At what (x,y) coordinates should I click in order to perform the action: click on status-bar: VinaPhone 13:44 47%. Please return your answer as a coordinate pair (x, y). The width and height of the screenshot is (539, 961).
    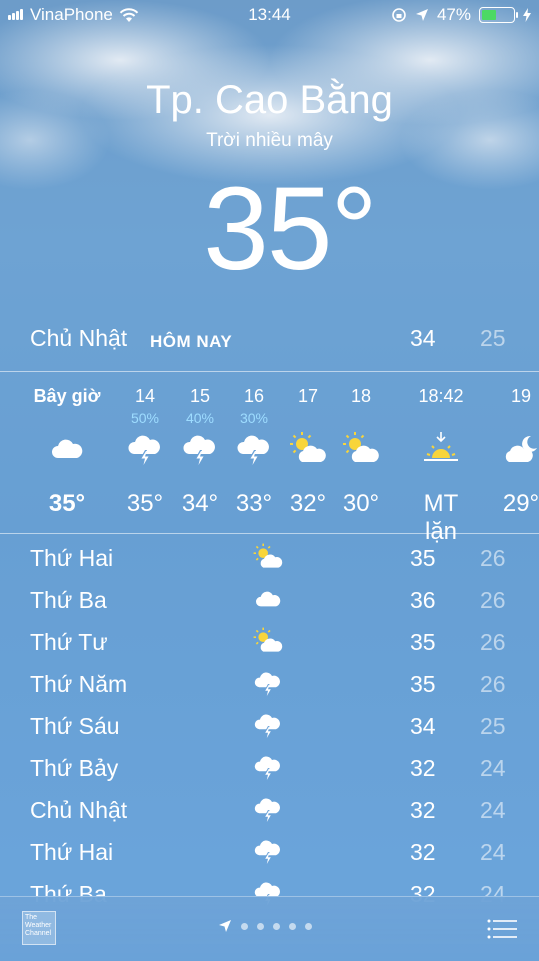
    Looking at the image, I should click on (269, 15).